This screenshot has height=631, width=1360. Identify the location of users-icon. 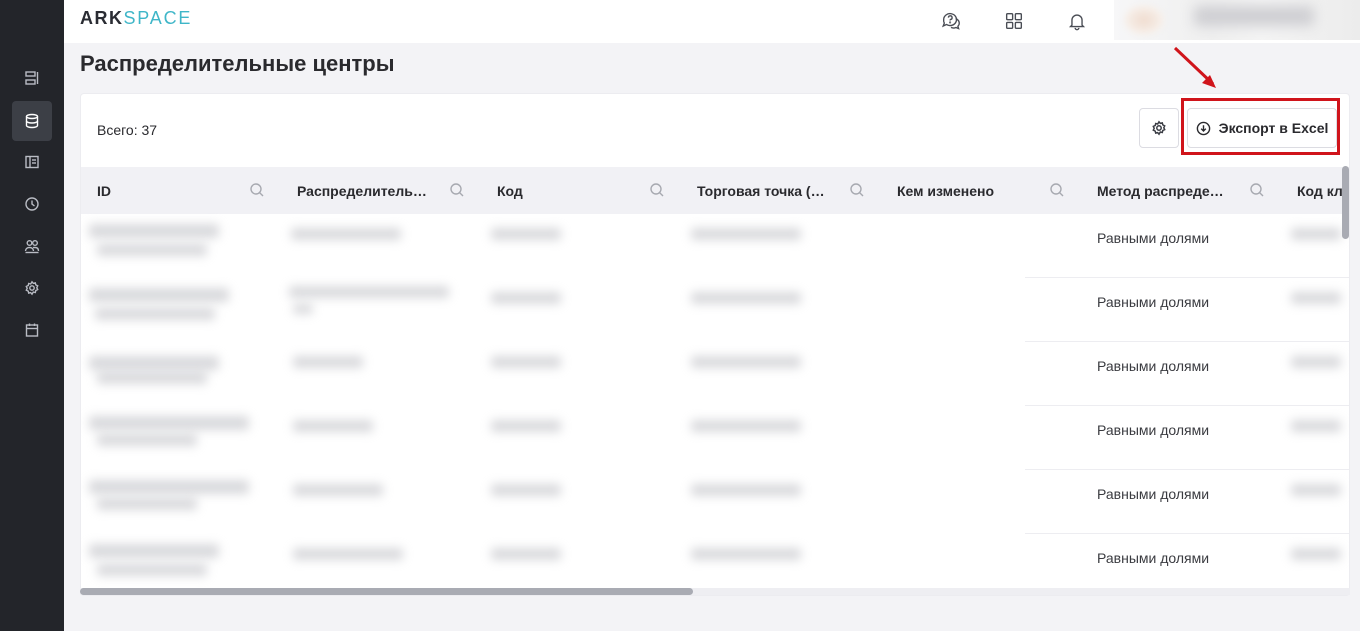
(32, 247).